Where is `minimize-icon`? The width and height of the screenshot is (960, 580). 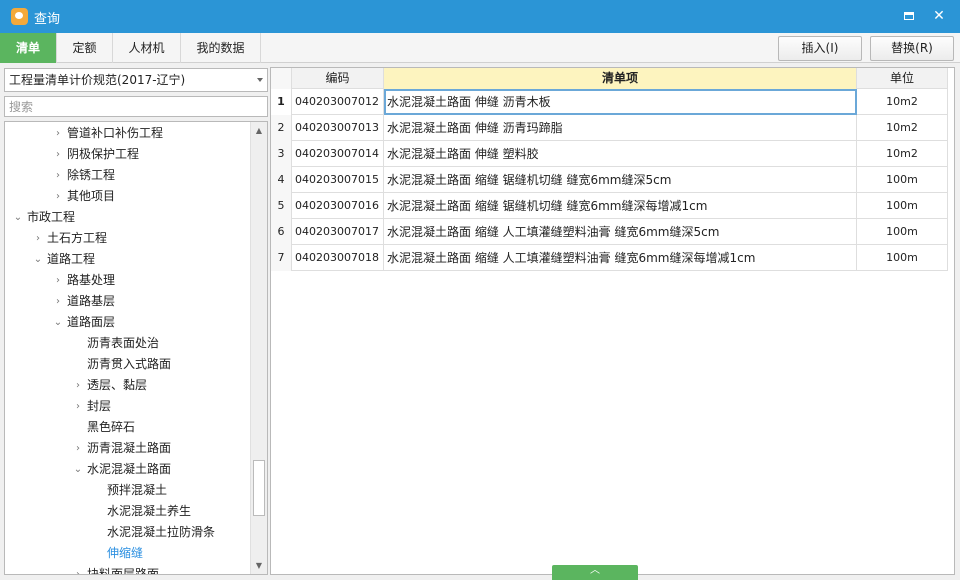 minimize-icon is located at coordinates (909, 16).